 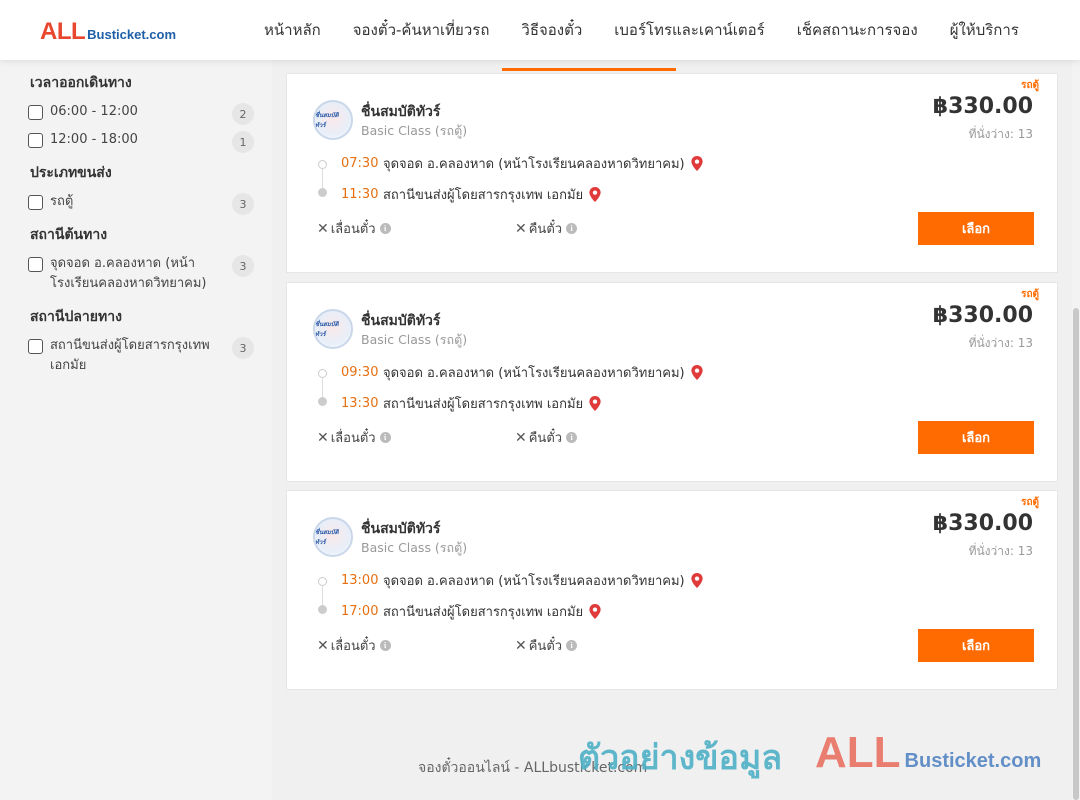 What do you see at coordinates (243, 142) in the screenshot?
I see `option-count-badge: 1` at bounding box center [243, 142].